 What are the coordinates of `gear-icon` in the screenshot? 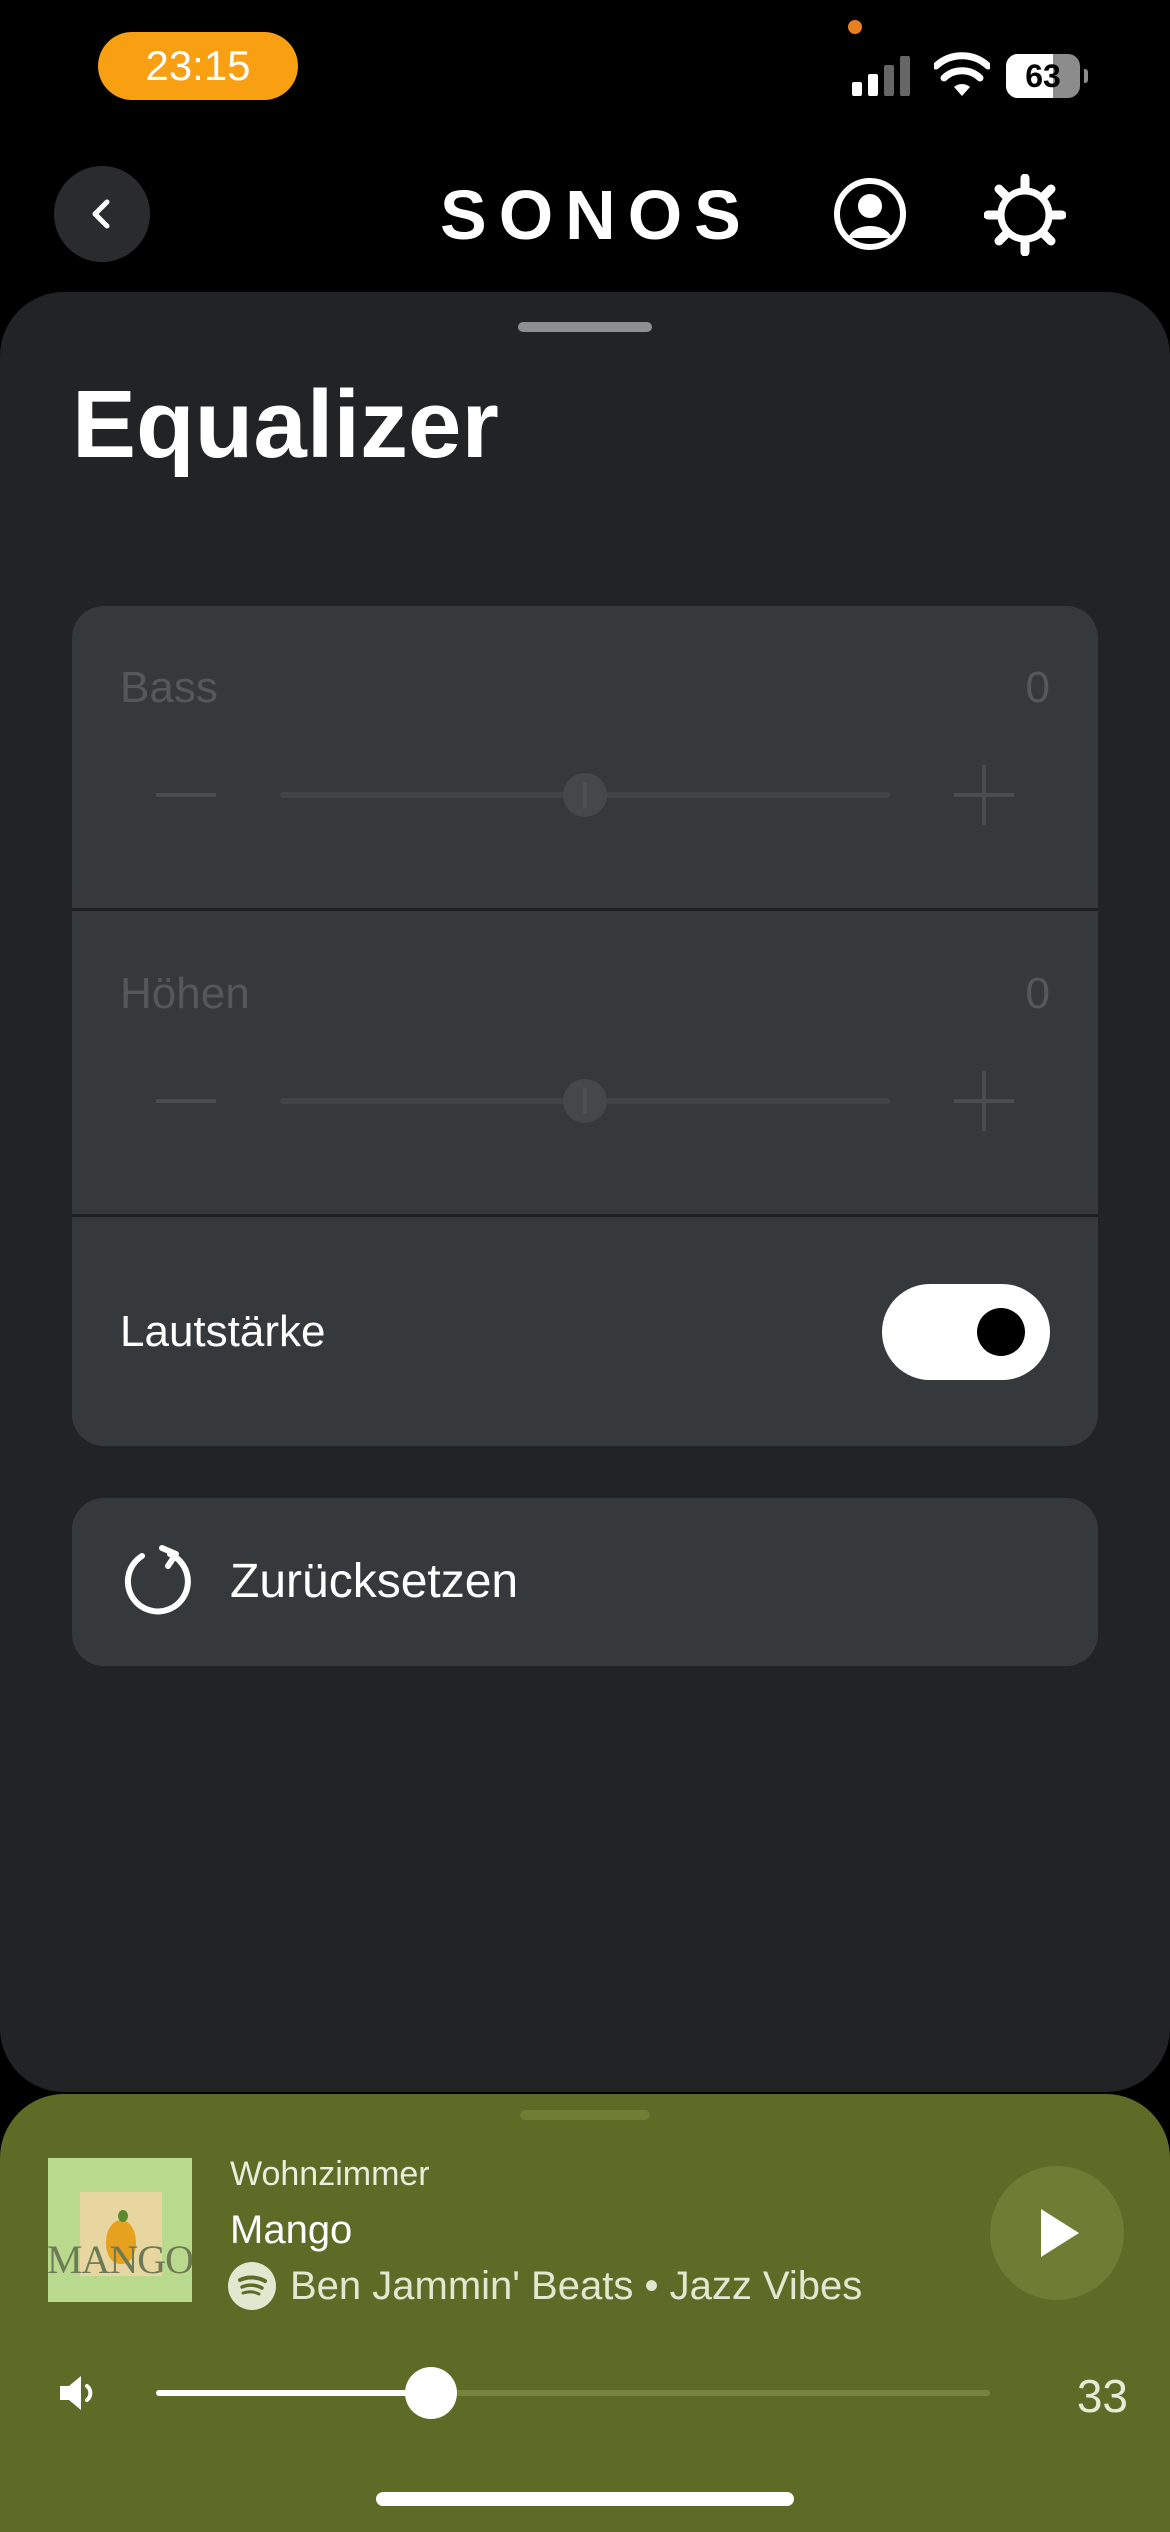 It's located at (1025, 215).